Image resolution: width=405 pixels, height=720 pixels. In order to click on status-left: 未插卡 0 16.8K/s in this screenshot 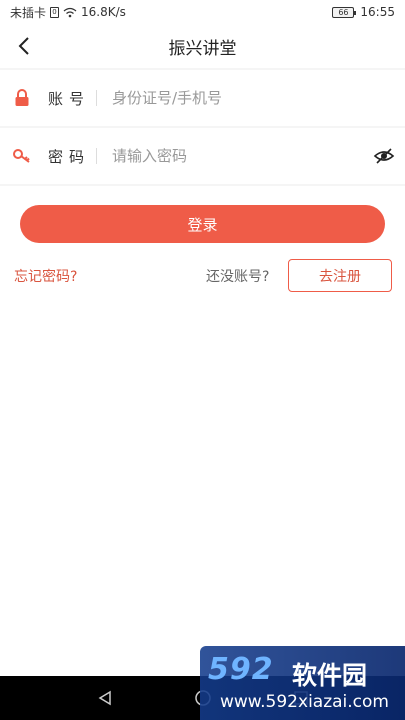, I will do `click(68, 12)`.